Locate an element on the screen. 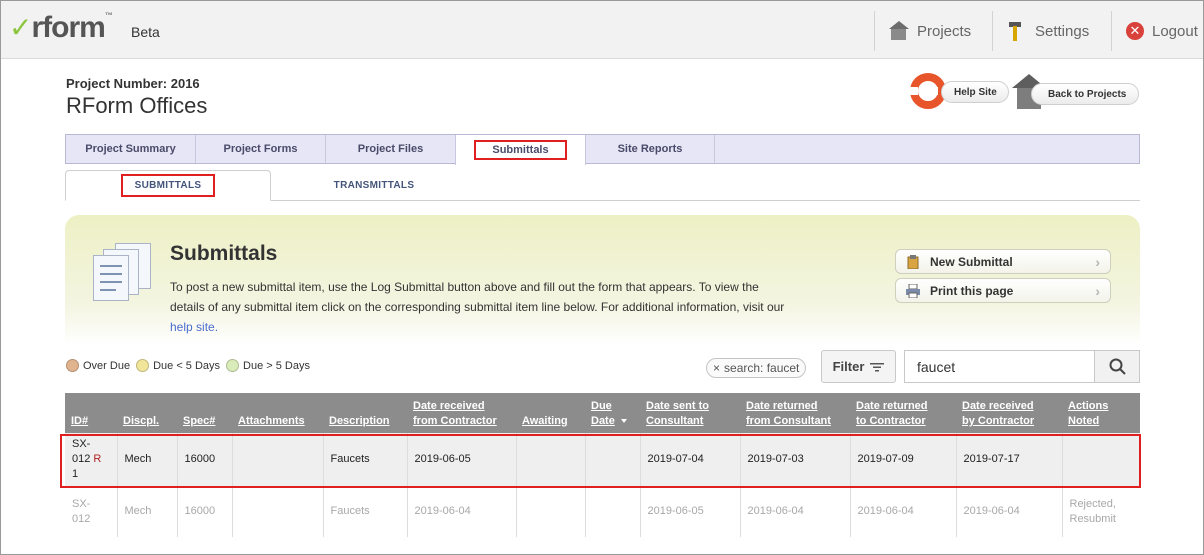 This screenshot has height=555, width=1204. due-later-swatch is located at coordinates (233, 365).